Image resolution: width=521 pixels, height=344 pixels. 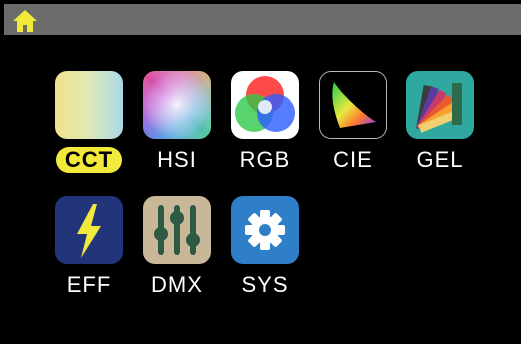 I want to click on lightning-bolt-icon, so click(x=89, y=230).